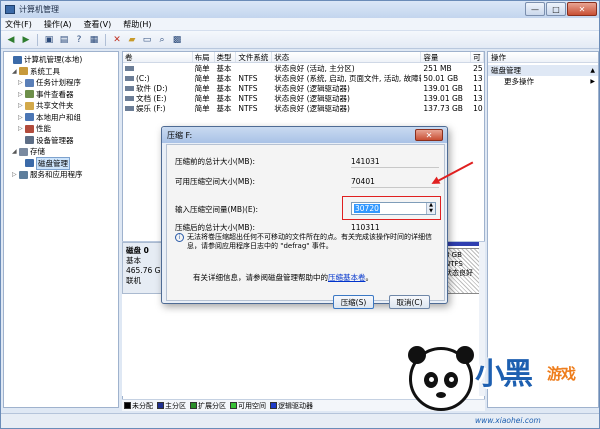  I want to click on cell-free: 10, so click(478, 108).